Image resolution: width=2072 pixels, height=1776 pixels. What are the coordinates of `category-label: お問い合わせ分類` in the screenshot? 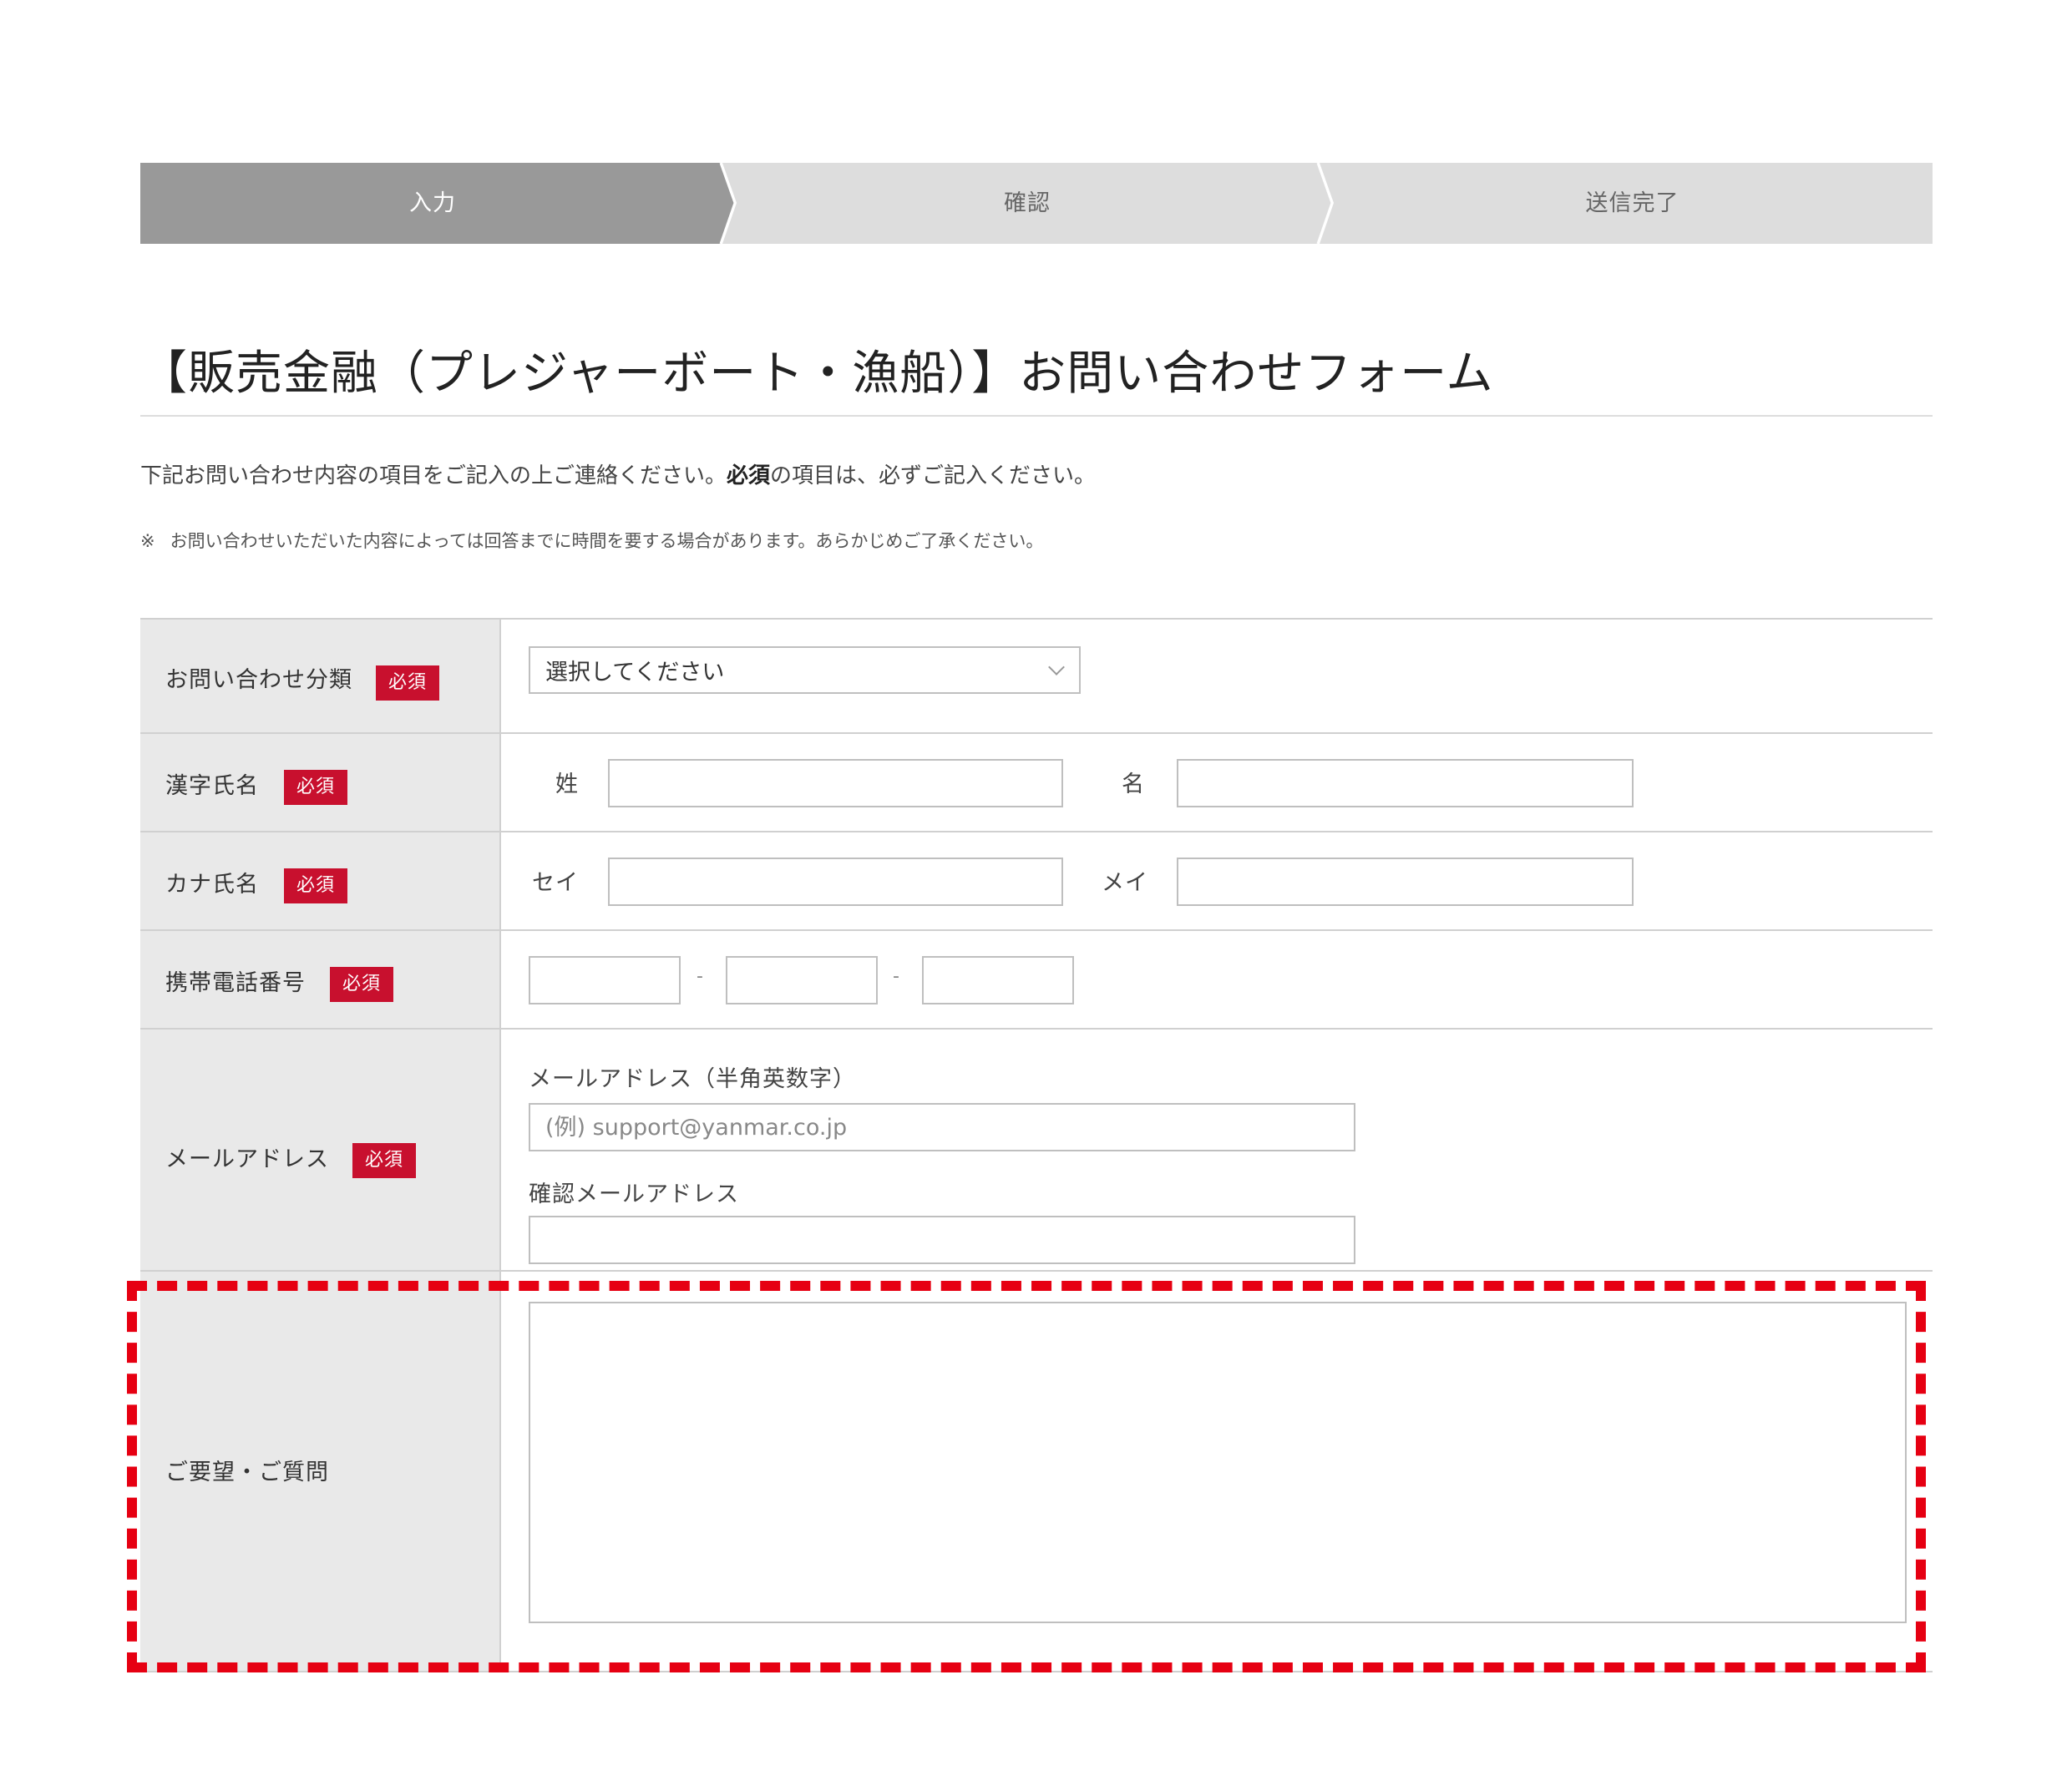 It's located at (258, 680).